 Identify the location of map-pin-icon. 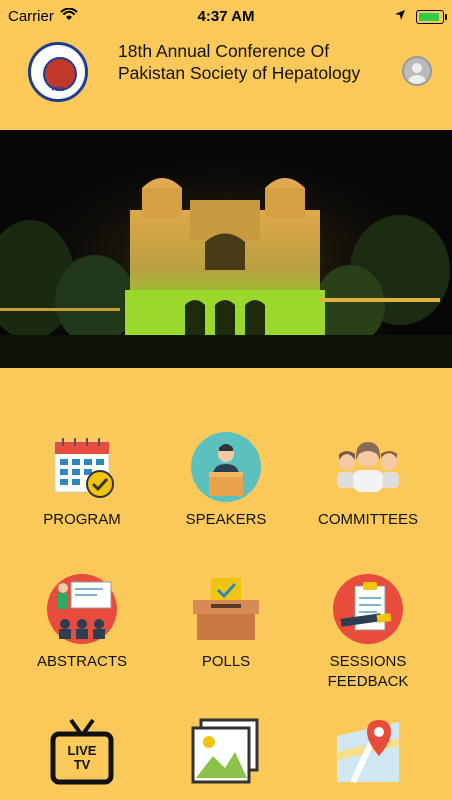
(368, 751).